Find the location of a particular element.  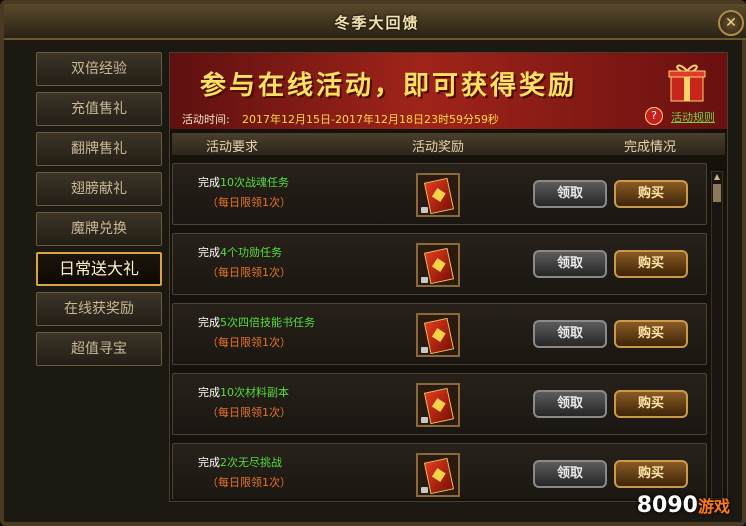

task-description: 完成2次无尽挑战 is located at coordinates (240, 462).